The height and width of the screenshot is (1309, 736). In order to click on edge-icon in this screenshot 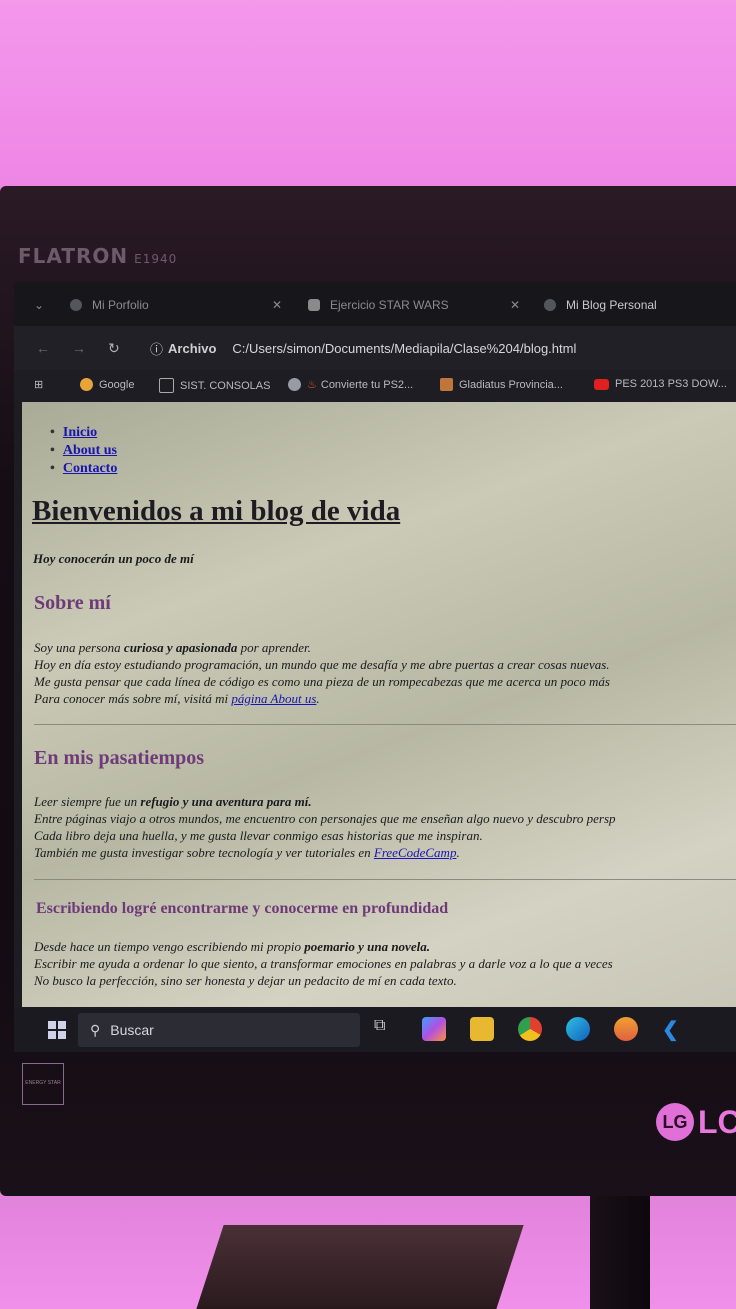, I will do `click(578, 1029)`.